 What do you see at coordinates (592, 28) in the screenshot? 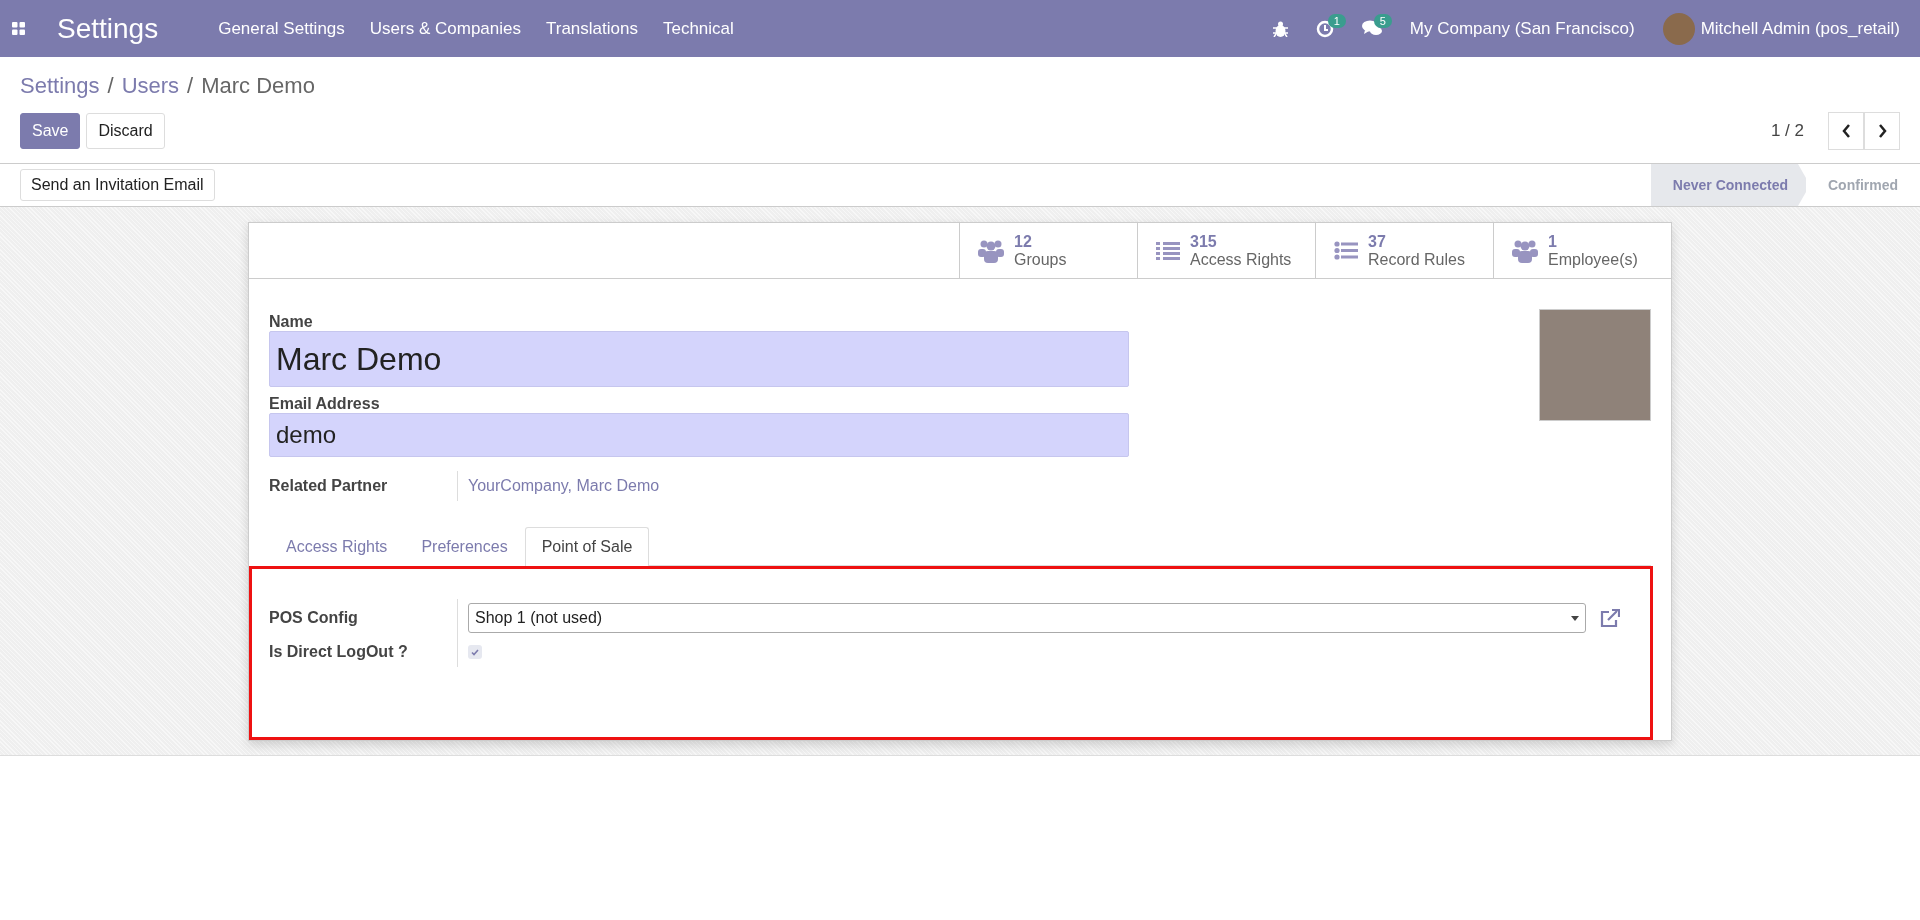
I see `menu-item: Translations` at bounding box center [592, 28].